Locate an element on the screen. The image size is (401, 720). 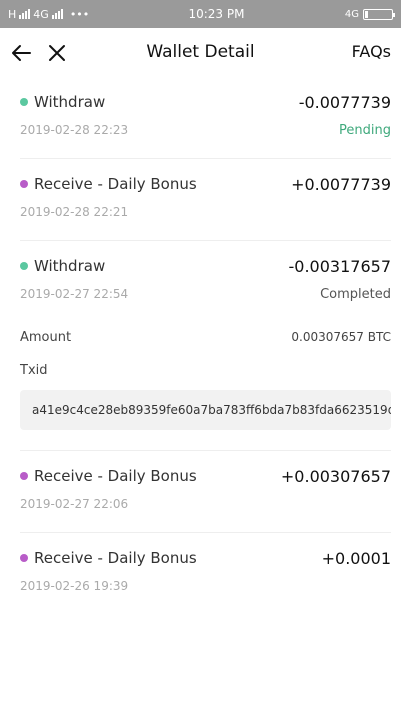
status-time: 10:23 PM is located at coordinates (216, 14).